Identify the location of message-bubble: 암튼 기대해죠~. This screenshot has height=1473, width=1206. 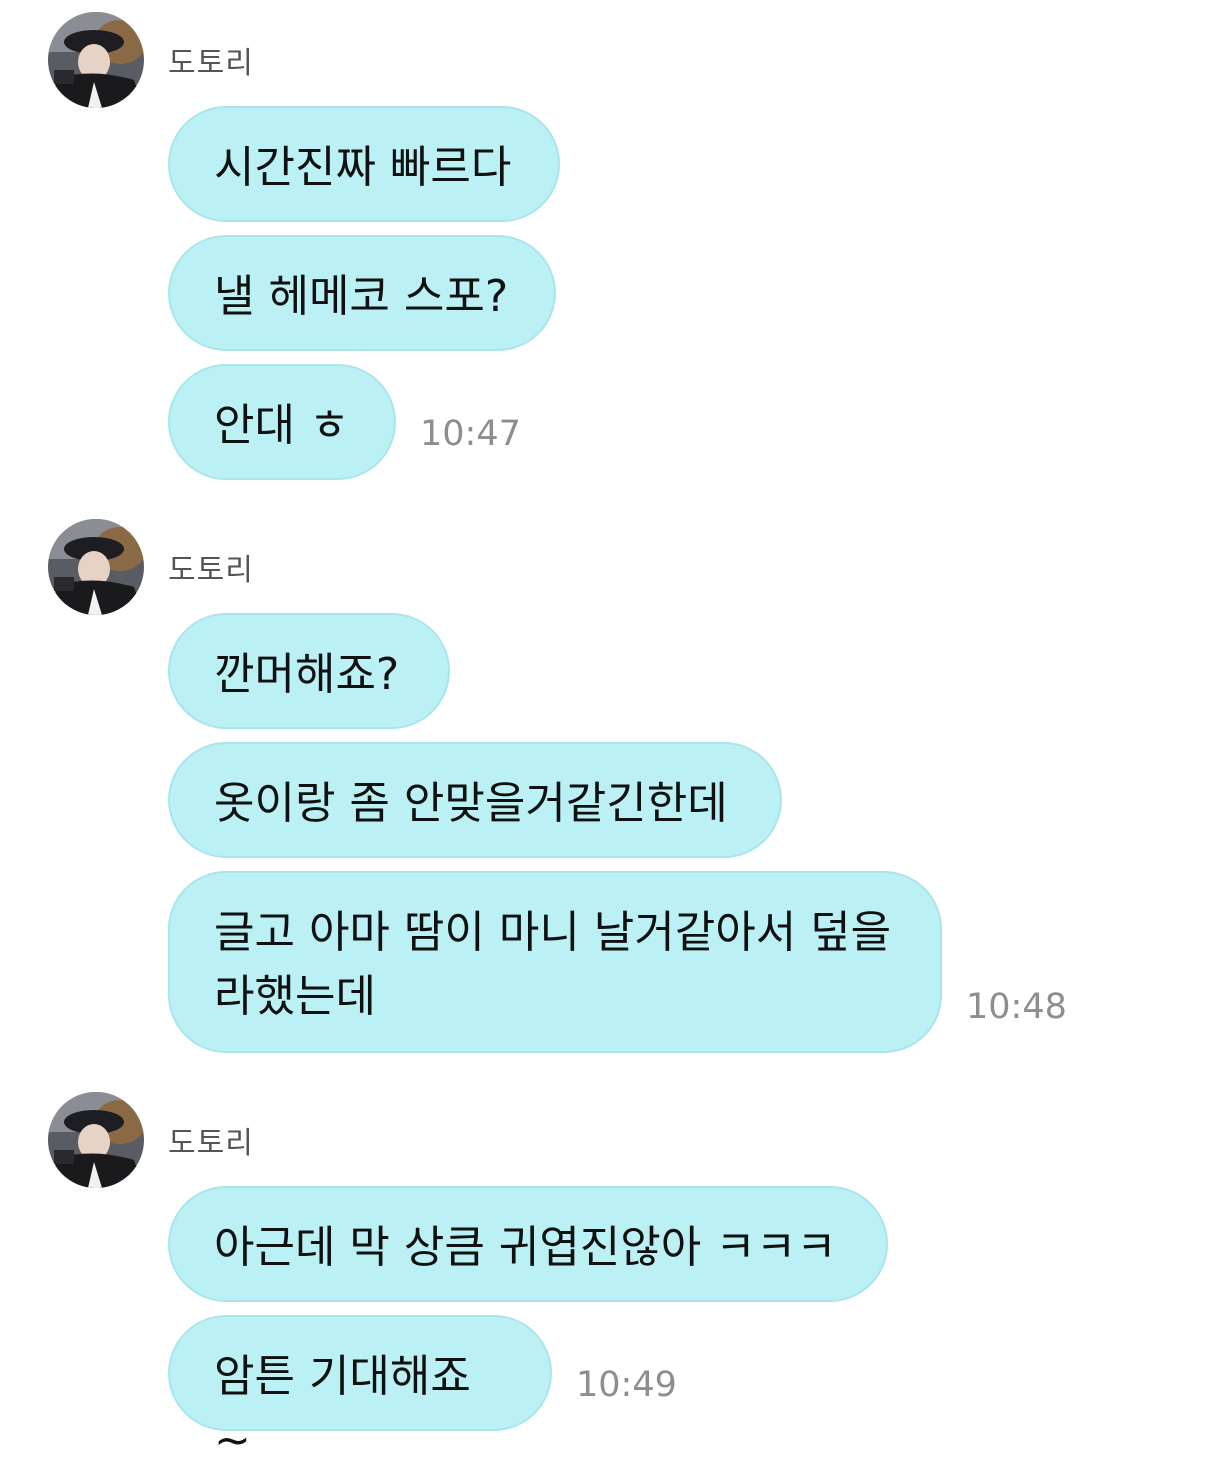
(360, 1390).